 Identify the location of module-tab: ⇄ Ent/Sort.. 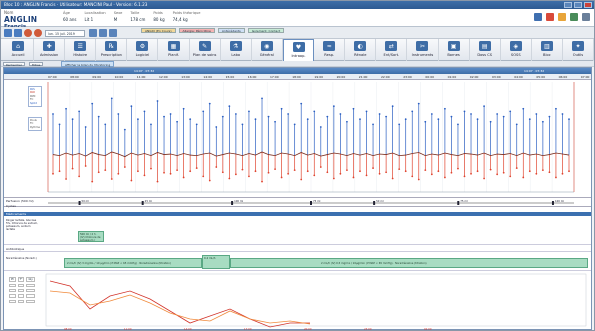
(392, 50).